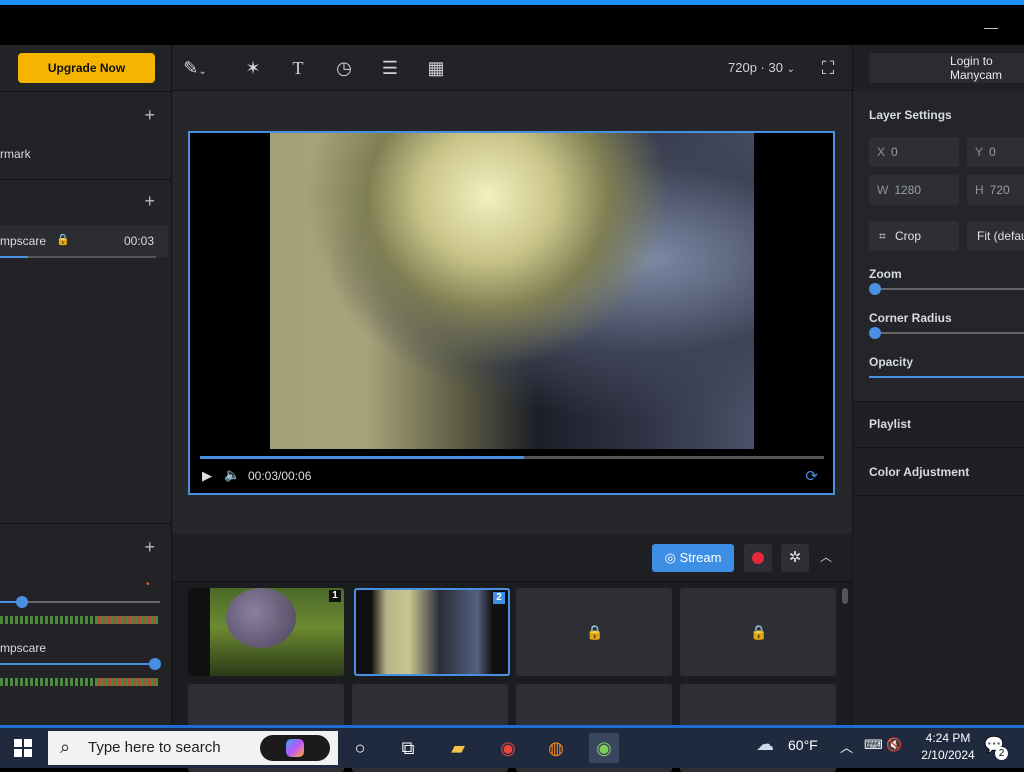 Image resolution: width=1024 pixels, height=772 pixels. What do you see at coordinates (991, 27) in the screenshot?
I see `minimize-button: —` at bounding box center [991, 27].